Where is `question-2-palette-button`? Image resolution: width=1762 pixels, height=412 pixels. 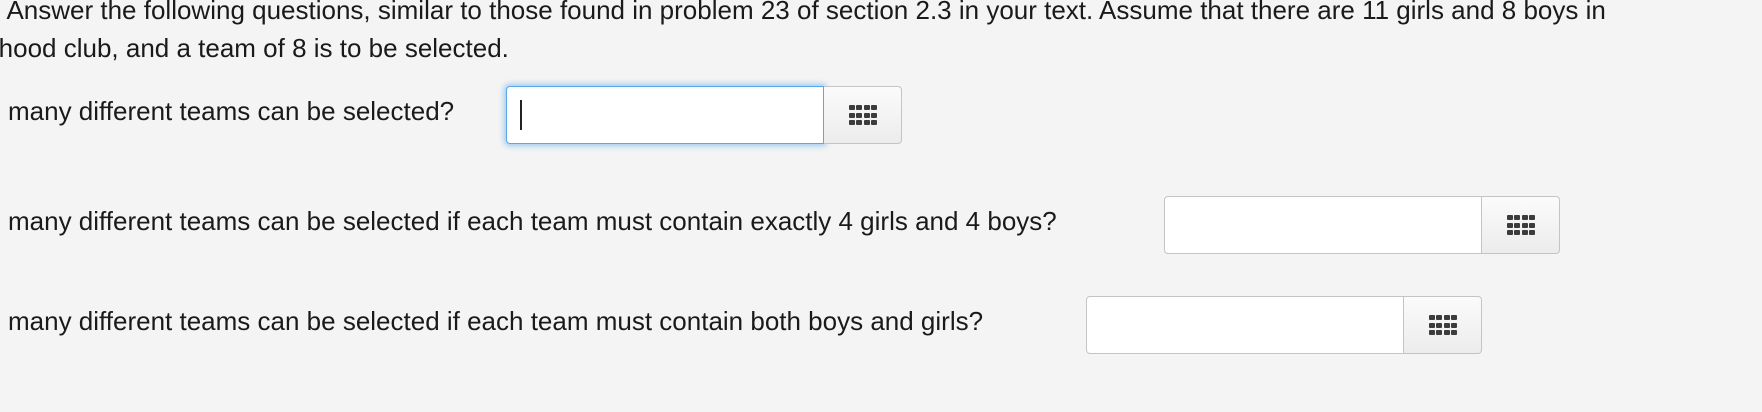 question-2-palette-button is located at coordinates (1521, 225).